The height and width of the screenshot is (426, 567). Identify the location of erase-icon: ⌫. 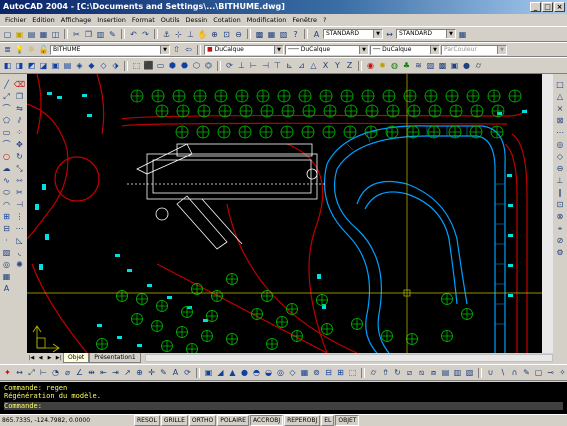
(19, 84).